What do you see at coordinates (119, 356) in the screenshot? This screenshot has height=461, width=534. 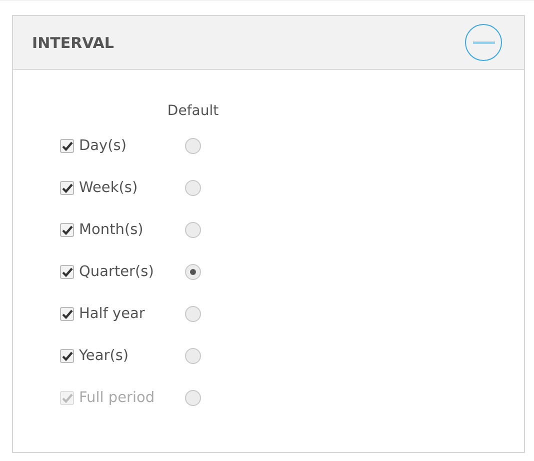 I see `interval-checkbox: Year(s)` at bounding box center [119, 356].